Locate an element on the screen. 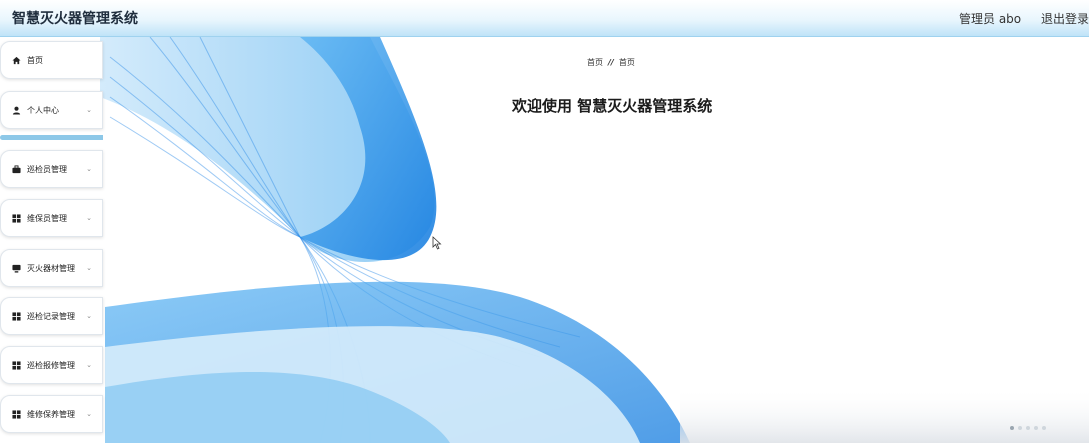  sidebar-item-label: 维修保养管理 is located at coordinates (51, 414).